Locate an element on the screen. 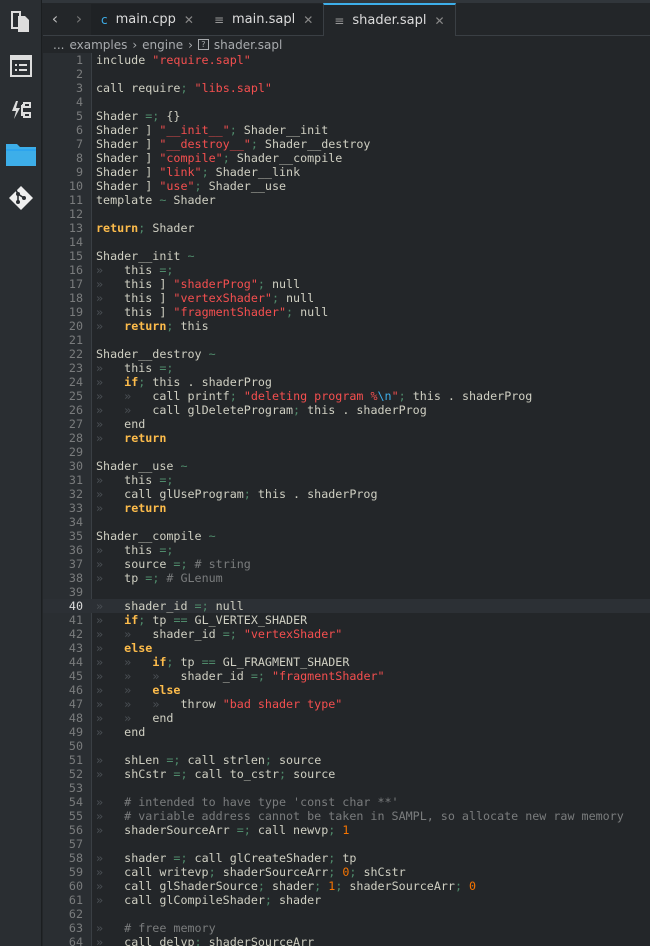 This screenshot has height=946, width=650. code-line: 45 » » » shader_id =; "fragmentShader" is located at coordinates (346, 676).